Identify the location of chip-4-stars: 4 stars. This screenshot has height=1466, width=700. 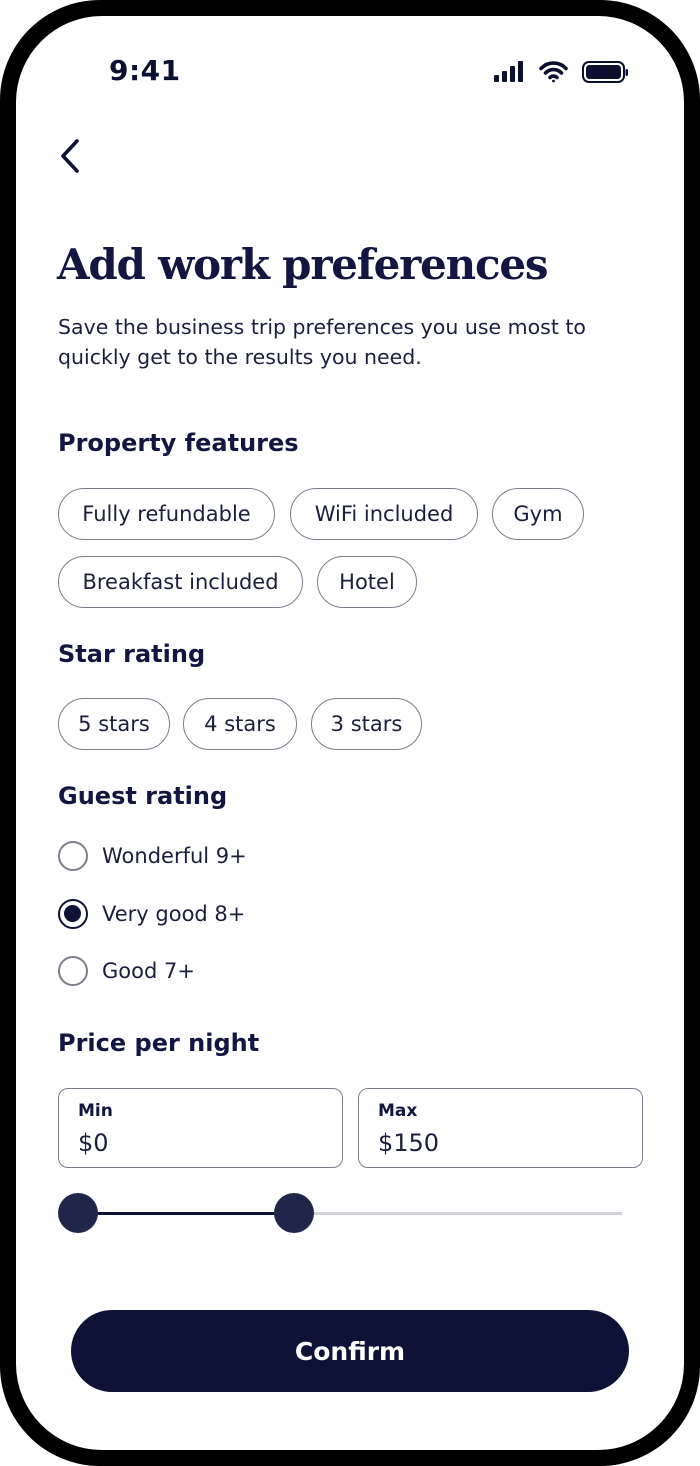
(240, 724).